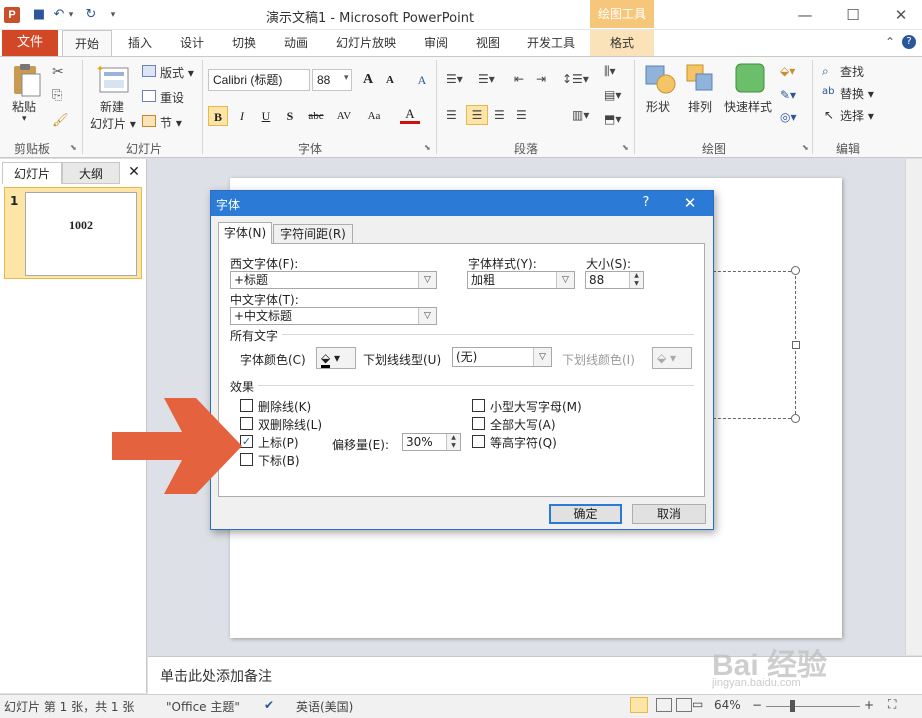  I want to click on font-name-combo: Calibri (标题), so click(259, 80).